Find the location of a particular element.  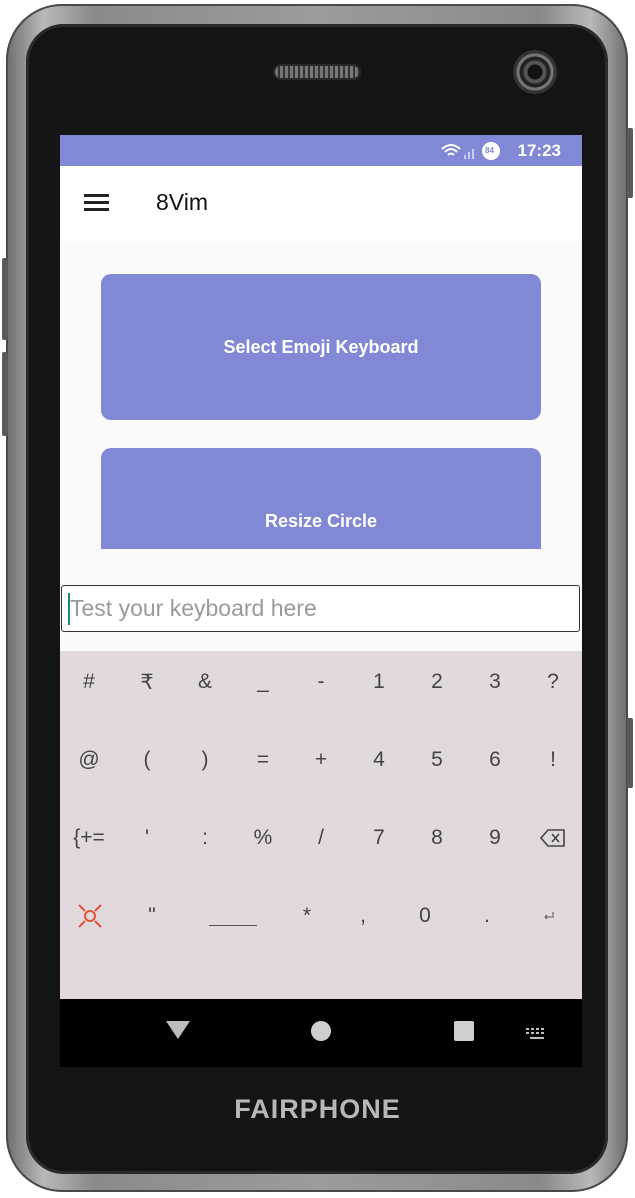

key-slash: / is located at coordinates (321, 838).